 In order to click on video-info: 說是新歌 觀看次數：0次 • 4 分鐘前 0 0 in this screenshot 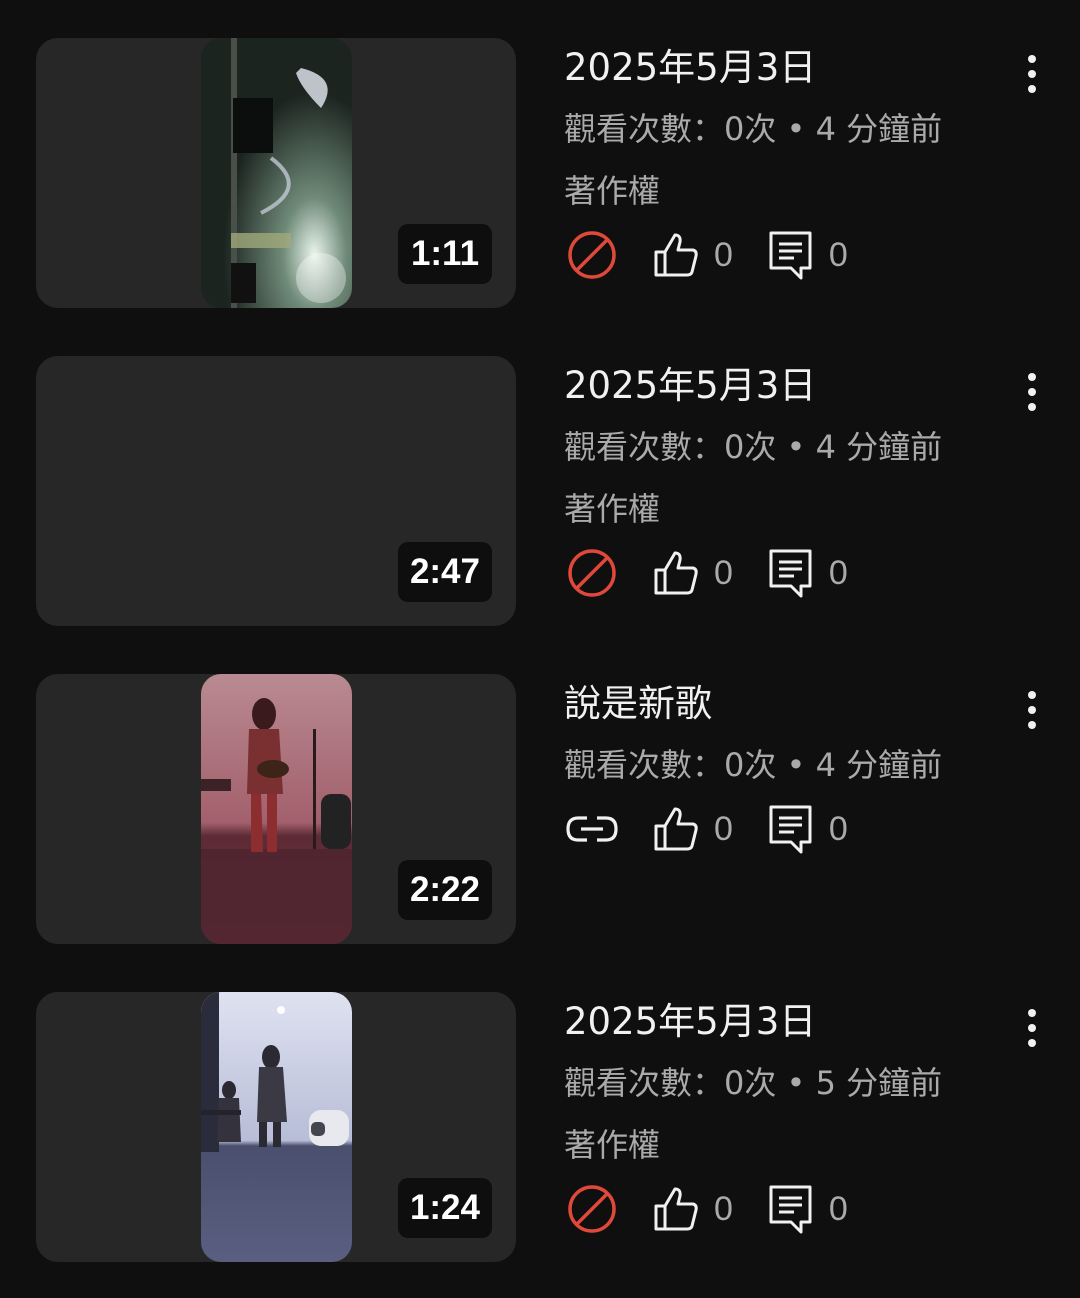, I will do `click(784, 768)`.